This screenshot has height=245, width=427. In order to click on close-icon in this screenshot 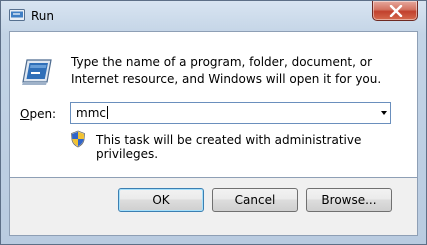, I will do `click(396, 11)`.